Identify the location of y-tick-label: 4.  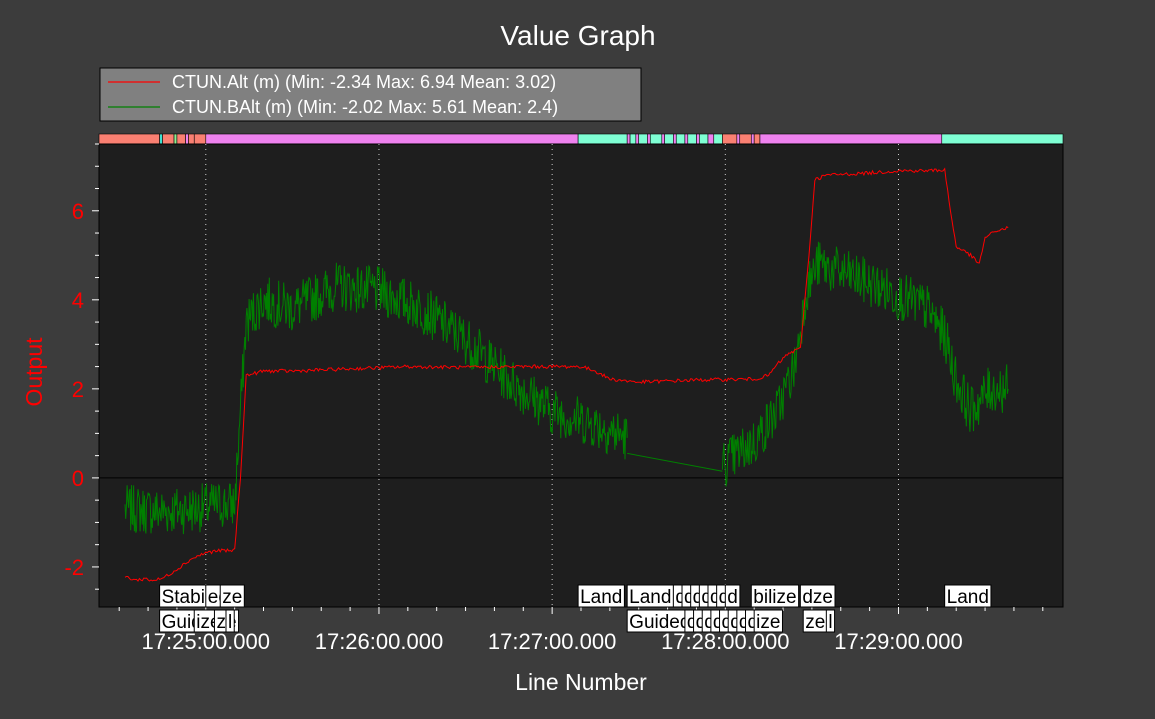
(78, 300).